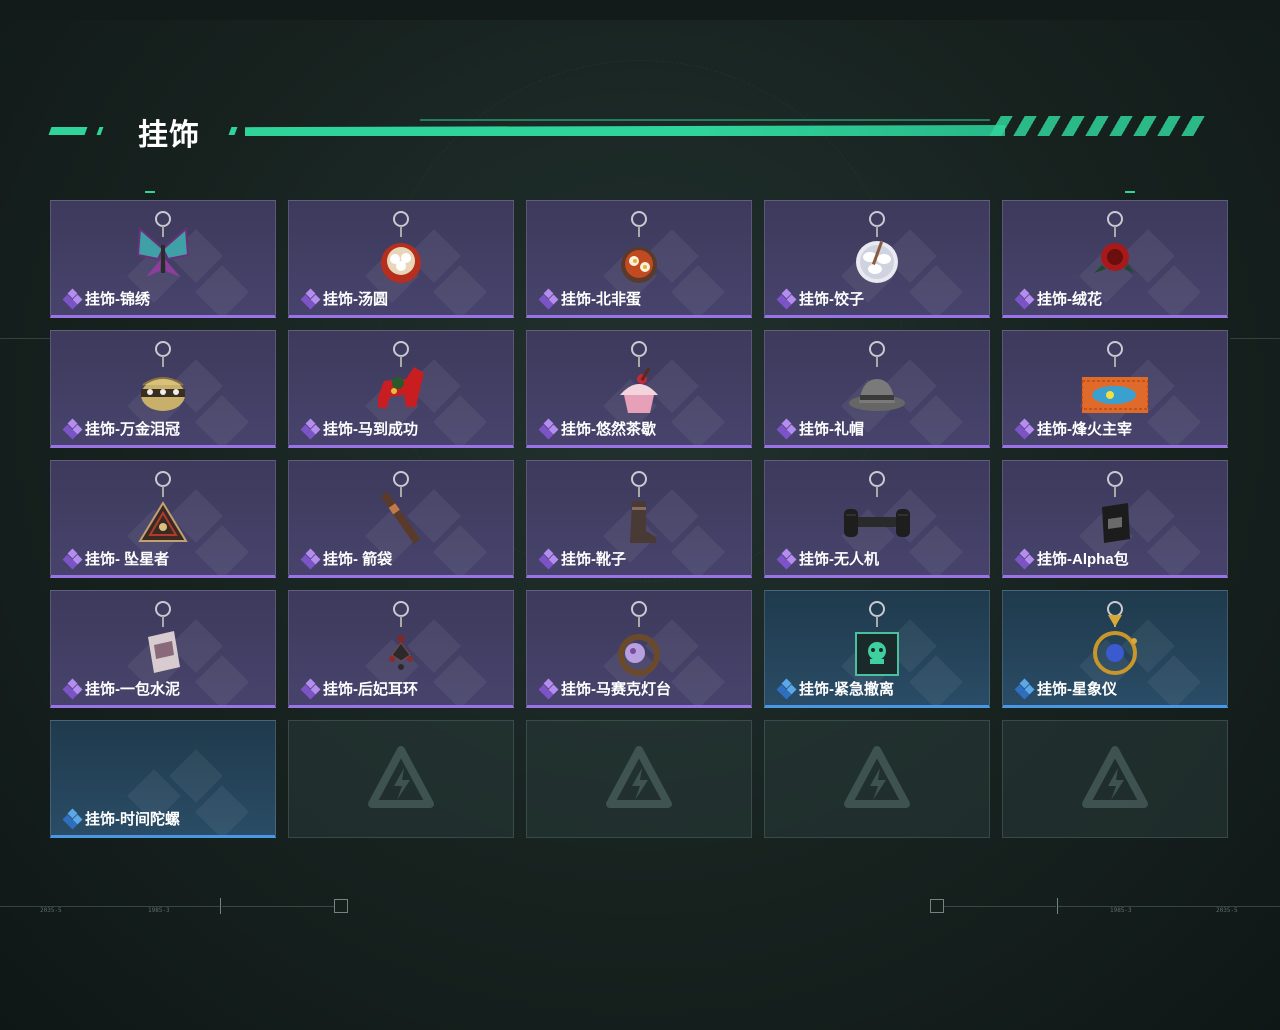 This screenshot has width=1280, height=1030. What do you see at coordinates (401, 635) in the screenshot?
I see `earring-charm-icon` at bounding box center [401, 635].